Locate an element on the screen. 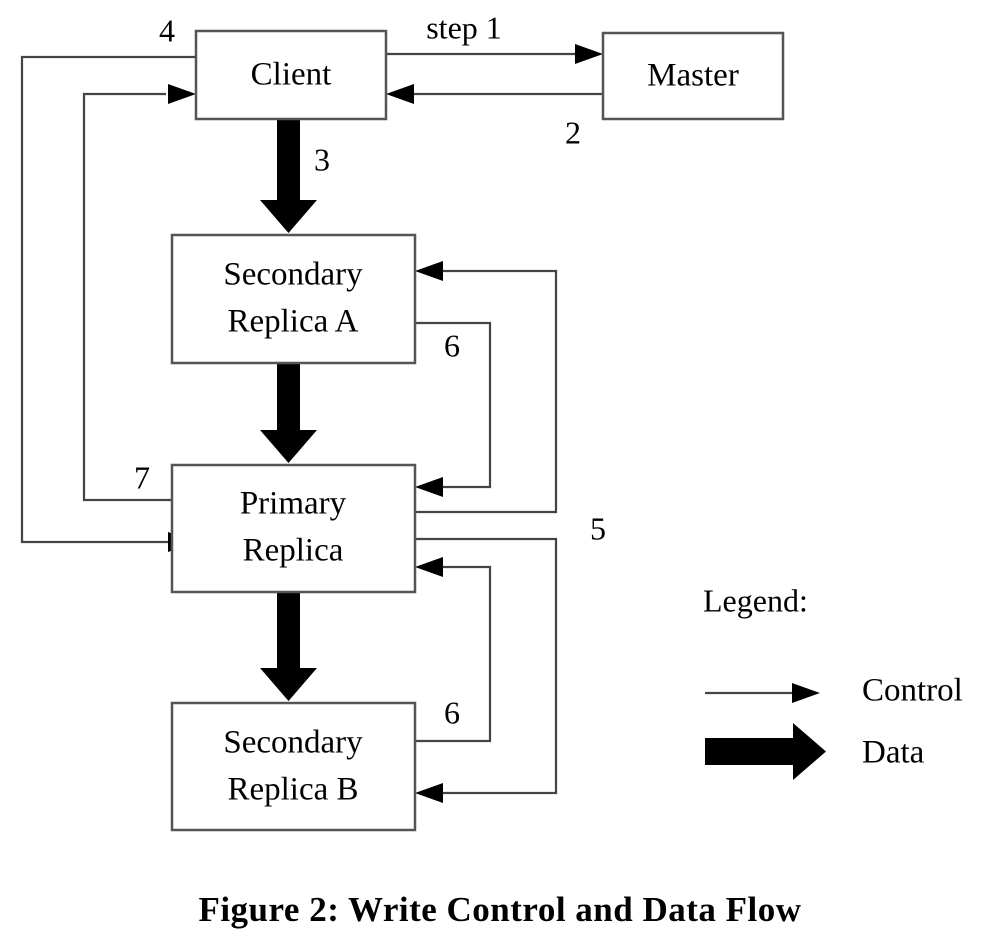 The width and height of the screenshot is (1000, 946). step-label-step1: step 1 is located at coordinates (464, 27).